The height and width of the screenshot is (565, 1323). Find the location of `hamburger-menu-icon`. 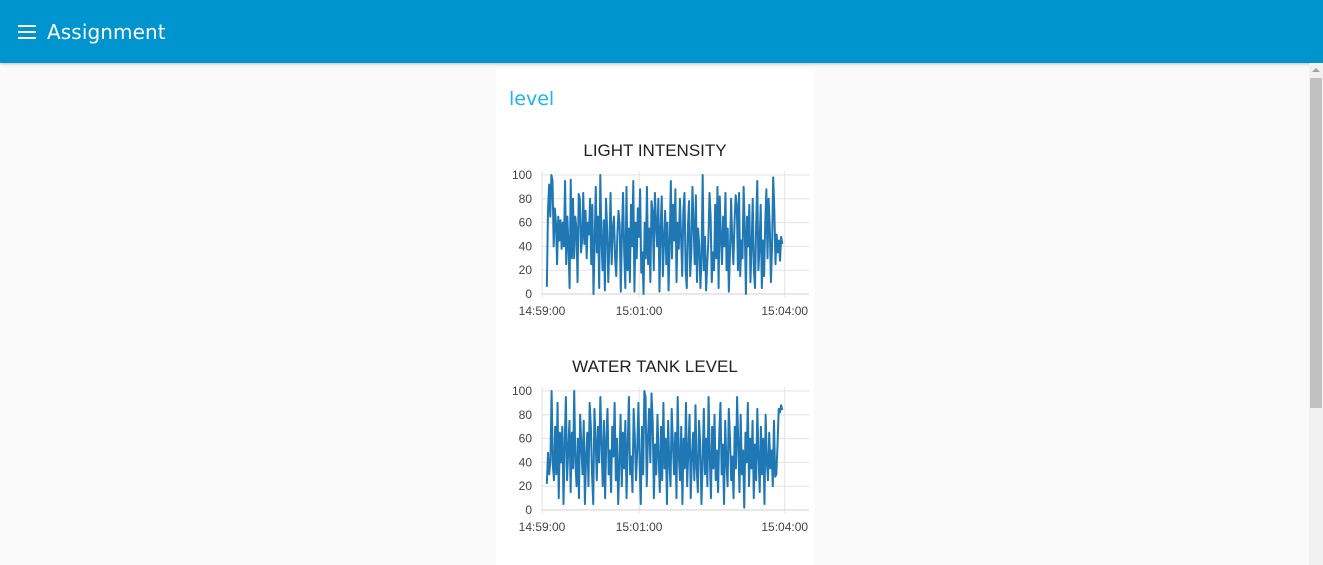

hamburger-menu-icon is located at coordinates (27, 32).